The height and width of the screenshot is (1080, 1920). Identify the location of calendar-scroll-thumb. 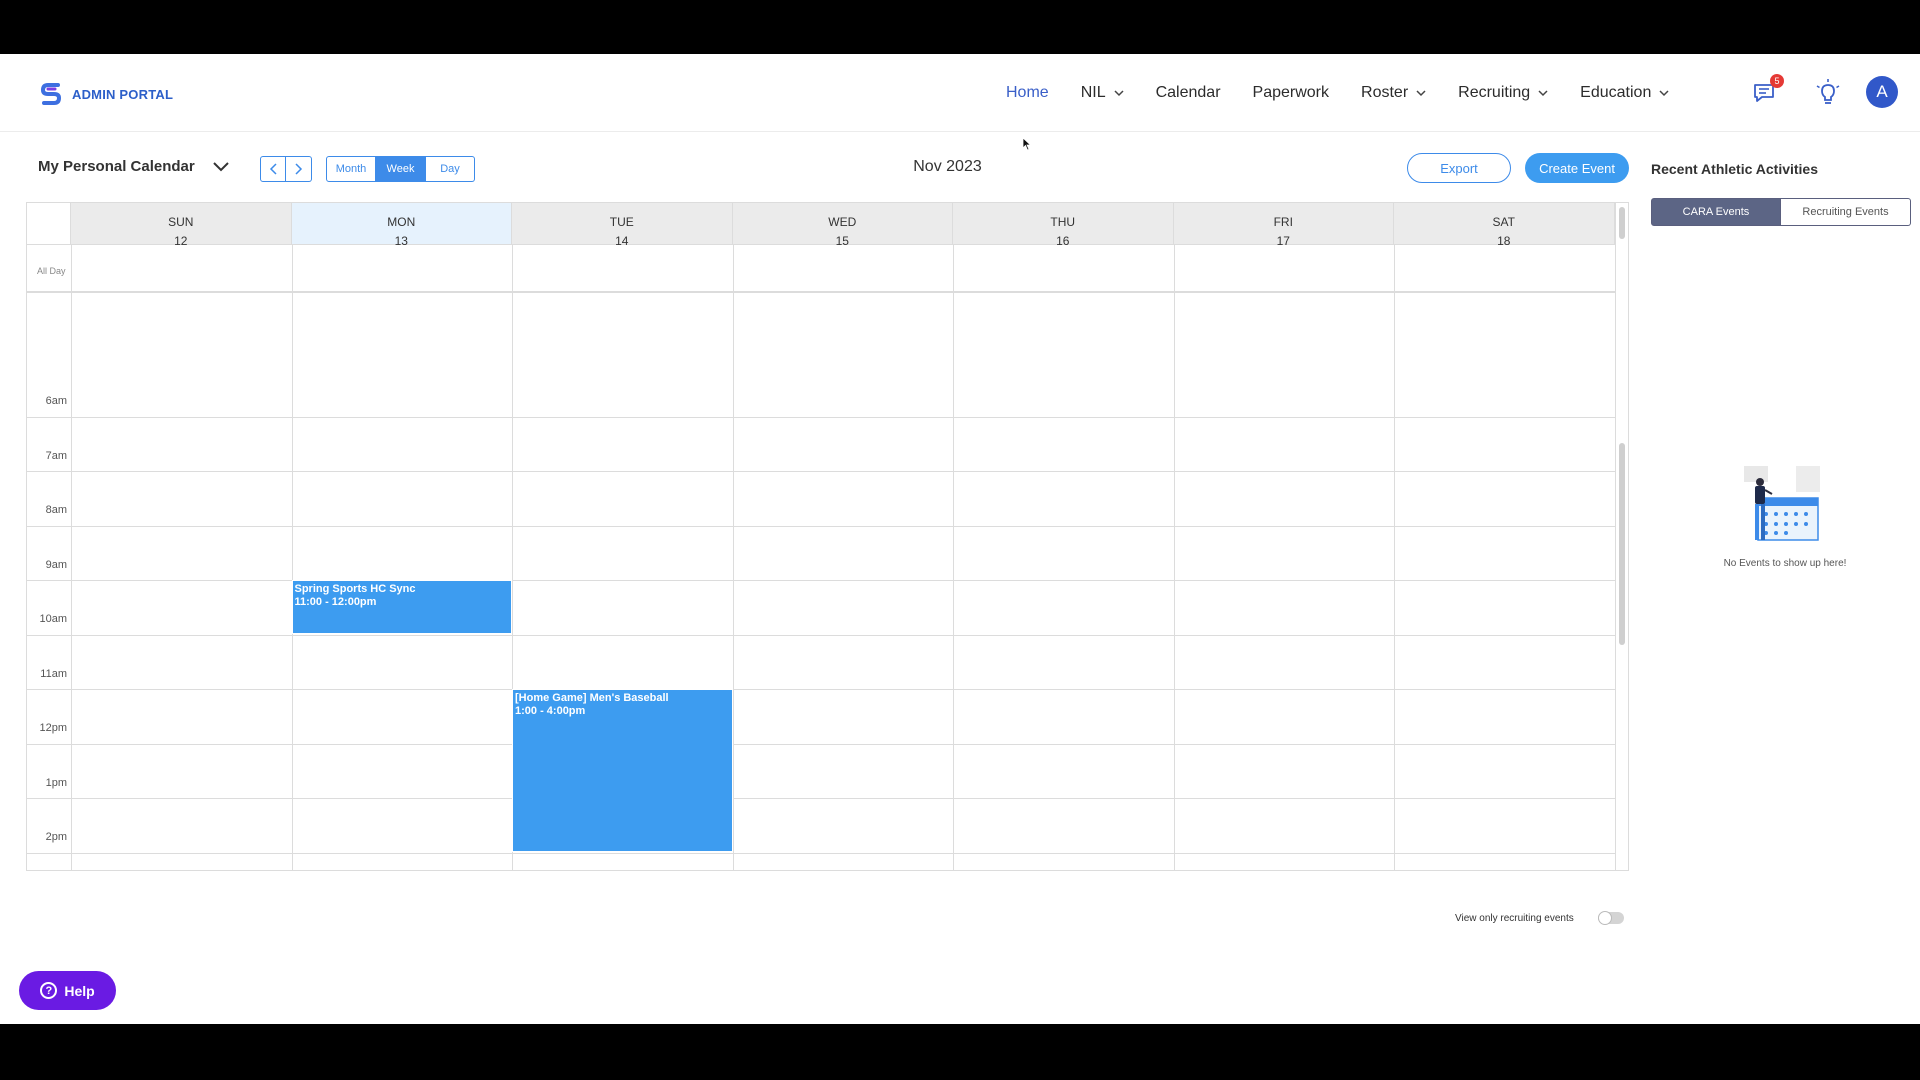
(1622, 544).